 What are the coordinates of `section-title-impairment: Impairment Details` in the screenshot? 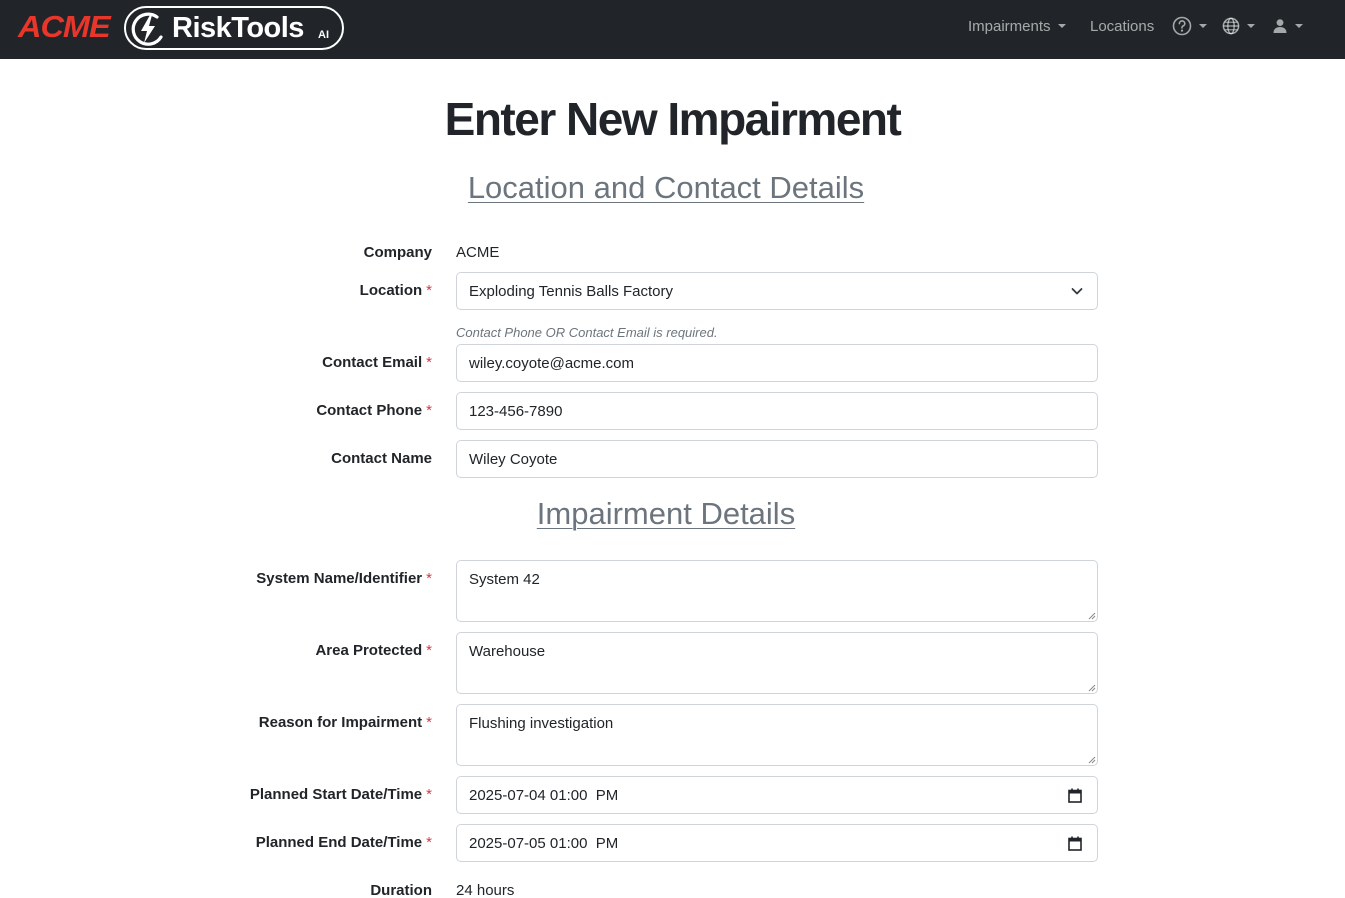 It's located at (666, 513).